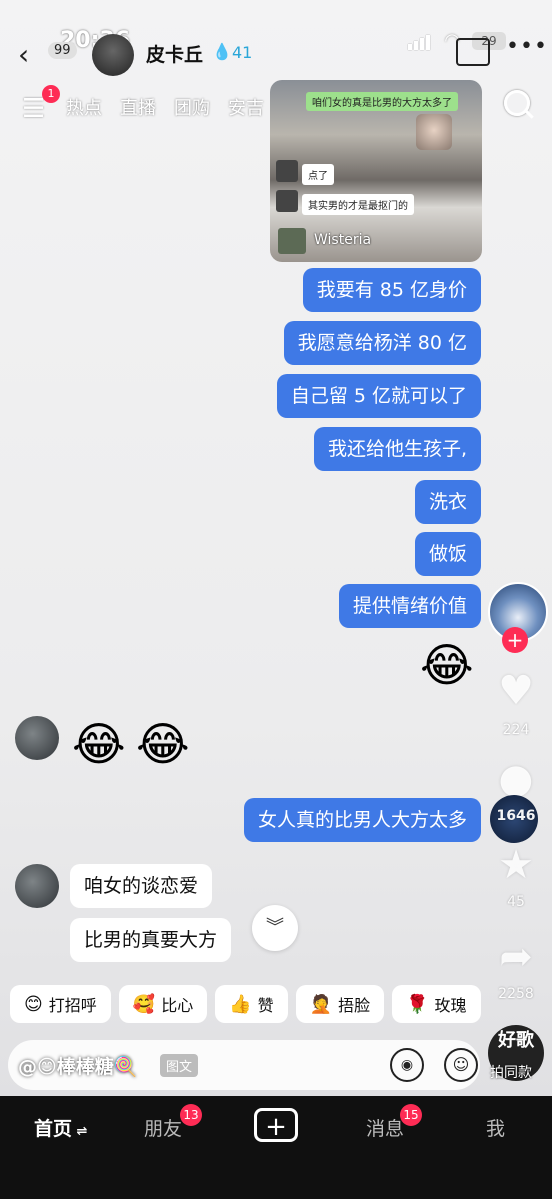 The width and height of the screenshot is (552, 1199). What do you see at coordinates (358, 204) in the screenshot?
I see `shared-reply: 其实男的才是最抠门的` at bounding box center [358, 204].